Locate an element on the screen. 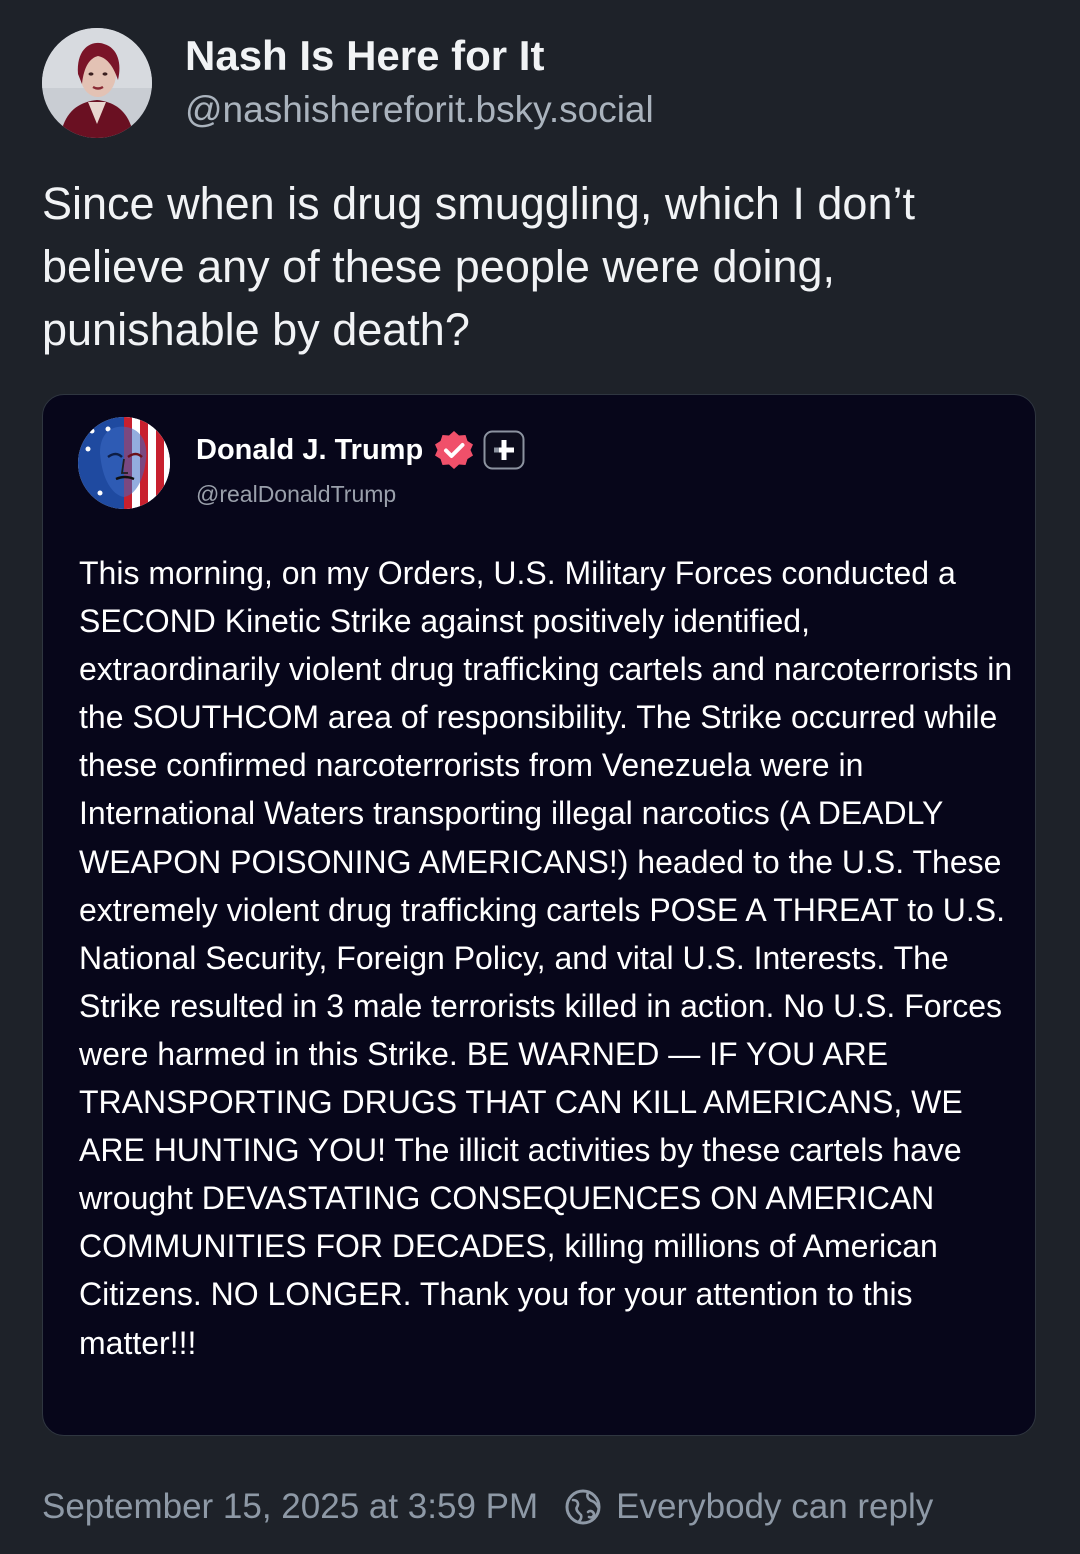 This screenshot has width=1080, height=1554. quoted-author-display-name: Donald J. Trump is located at coordinates (309, 450).